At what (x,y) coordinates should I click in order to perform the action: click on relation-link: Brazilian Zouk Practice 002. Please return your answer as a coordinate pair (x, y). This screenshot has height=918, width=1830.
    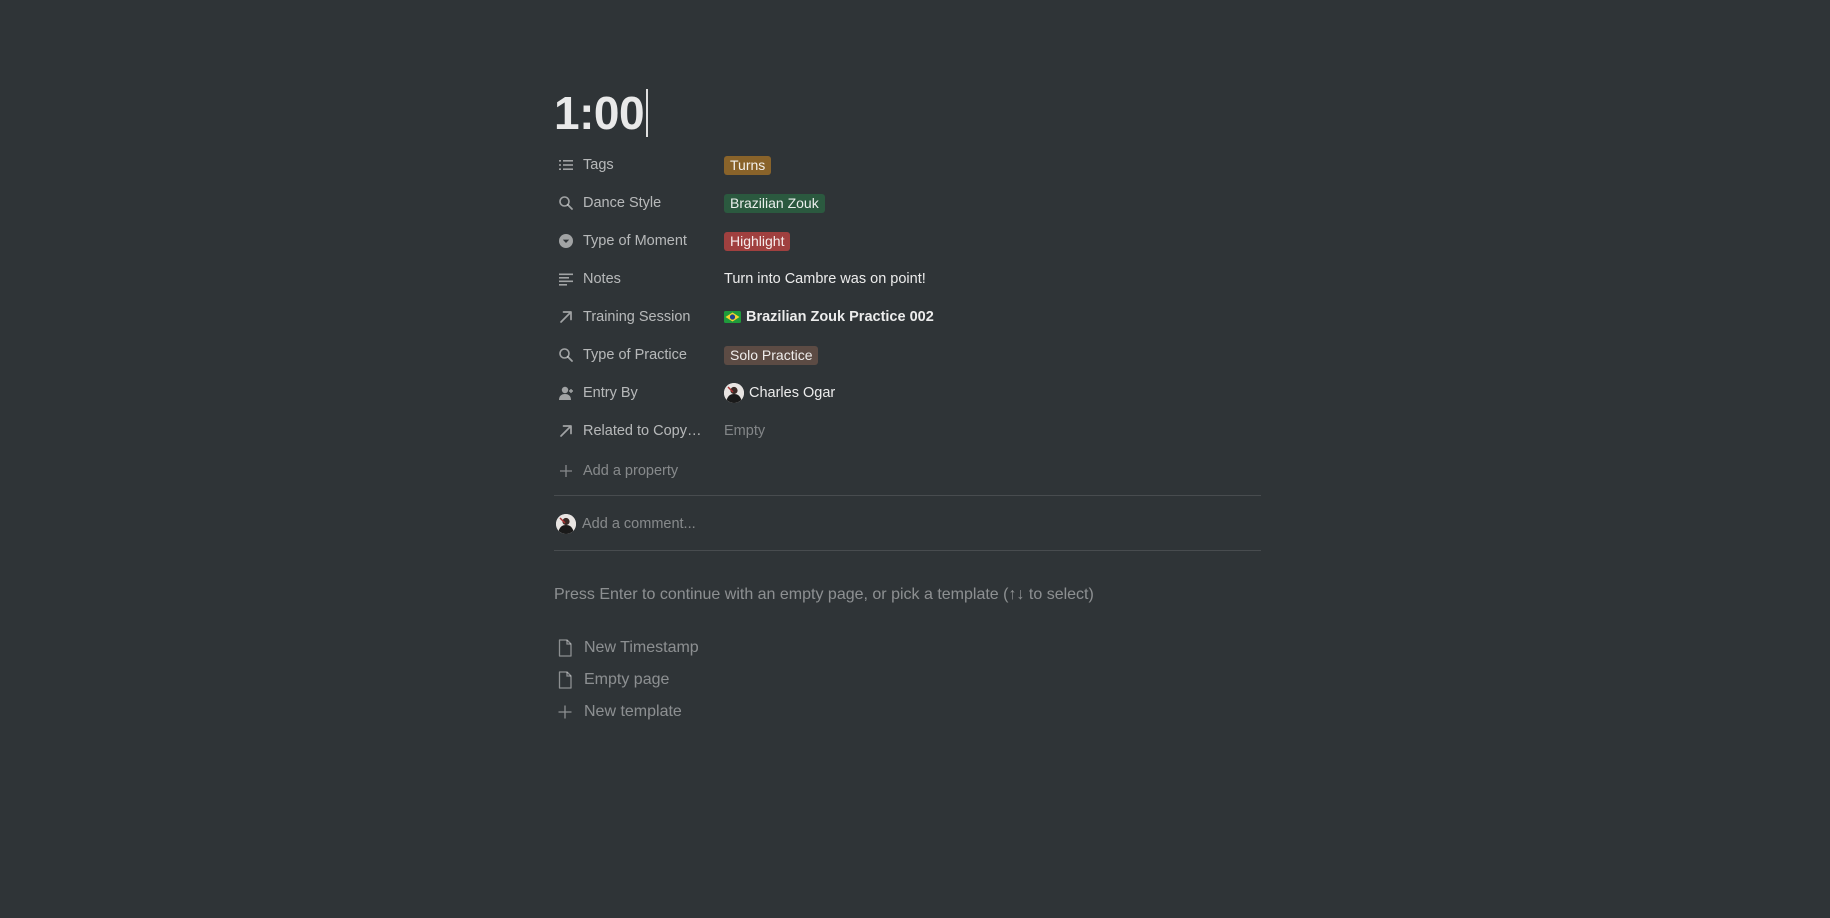
    Looking at the image, I should click on (829, 317).